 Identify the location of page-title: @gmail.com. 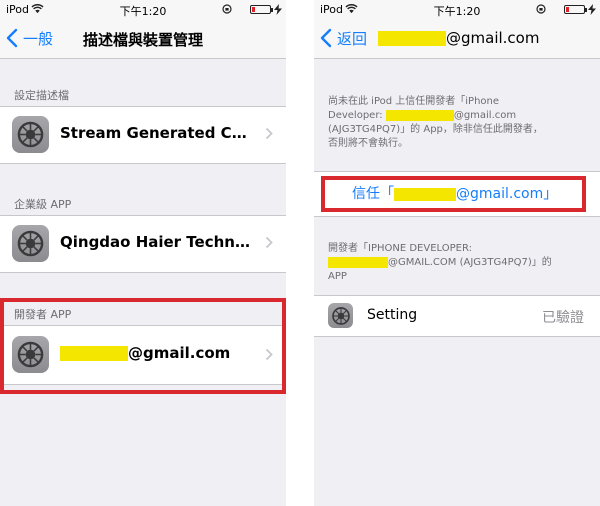
(458, 38).